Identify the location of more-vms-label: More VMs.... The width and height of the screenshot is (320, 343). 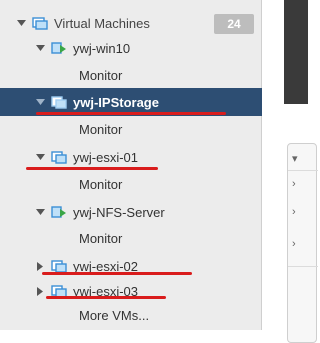
(114, 315).